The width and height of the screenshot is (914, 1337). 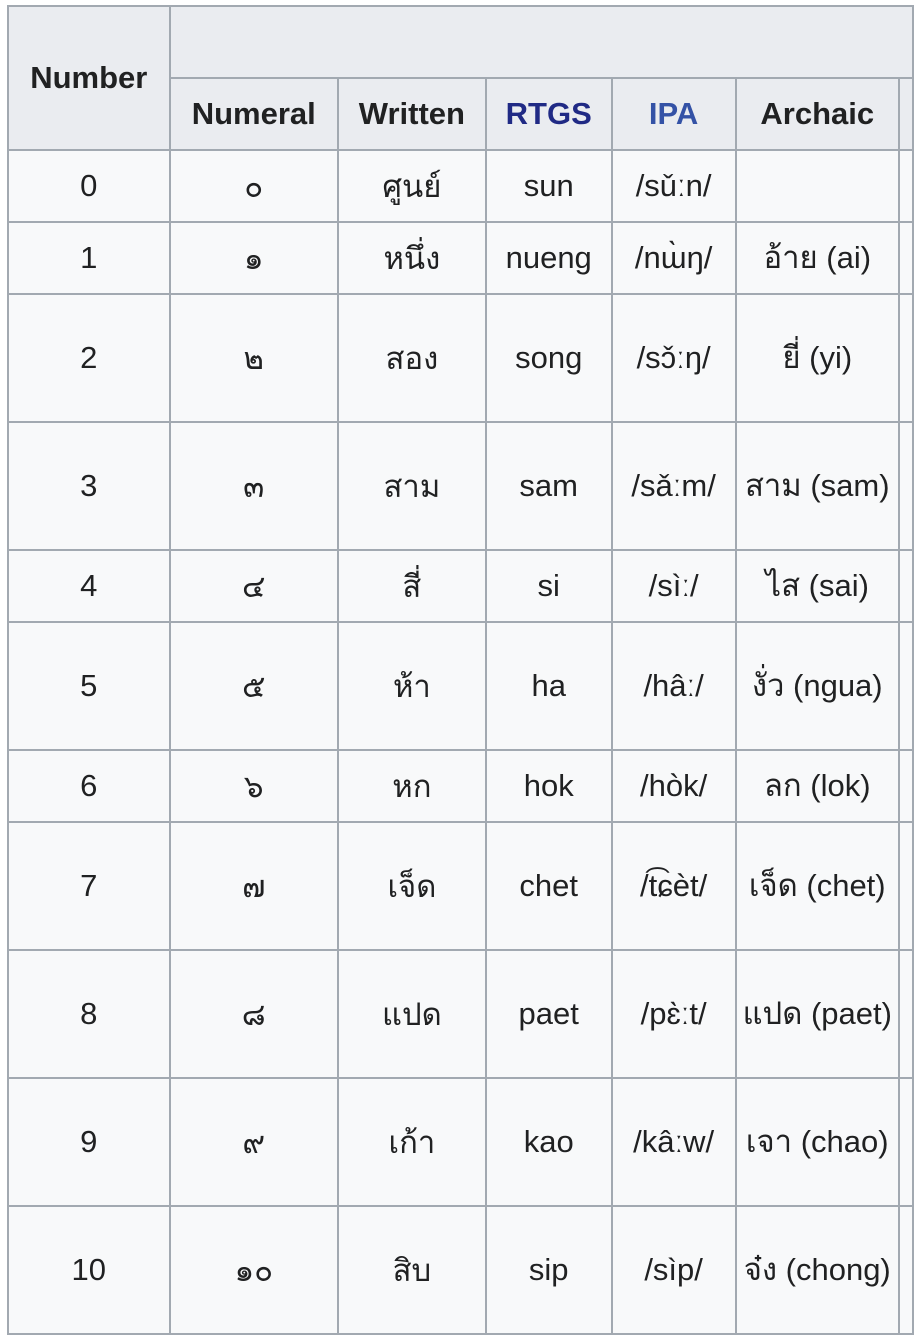 I want to click on cell-numeral: ๐, so click(x=254, y=186).